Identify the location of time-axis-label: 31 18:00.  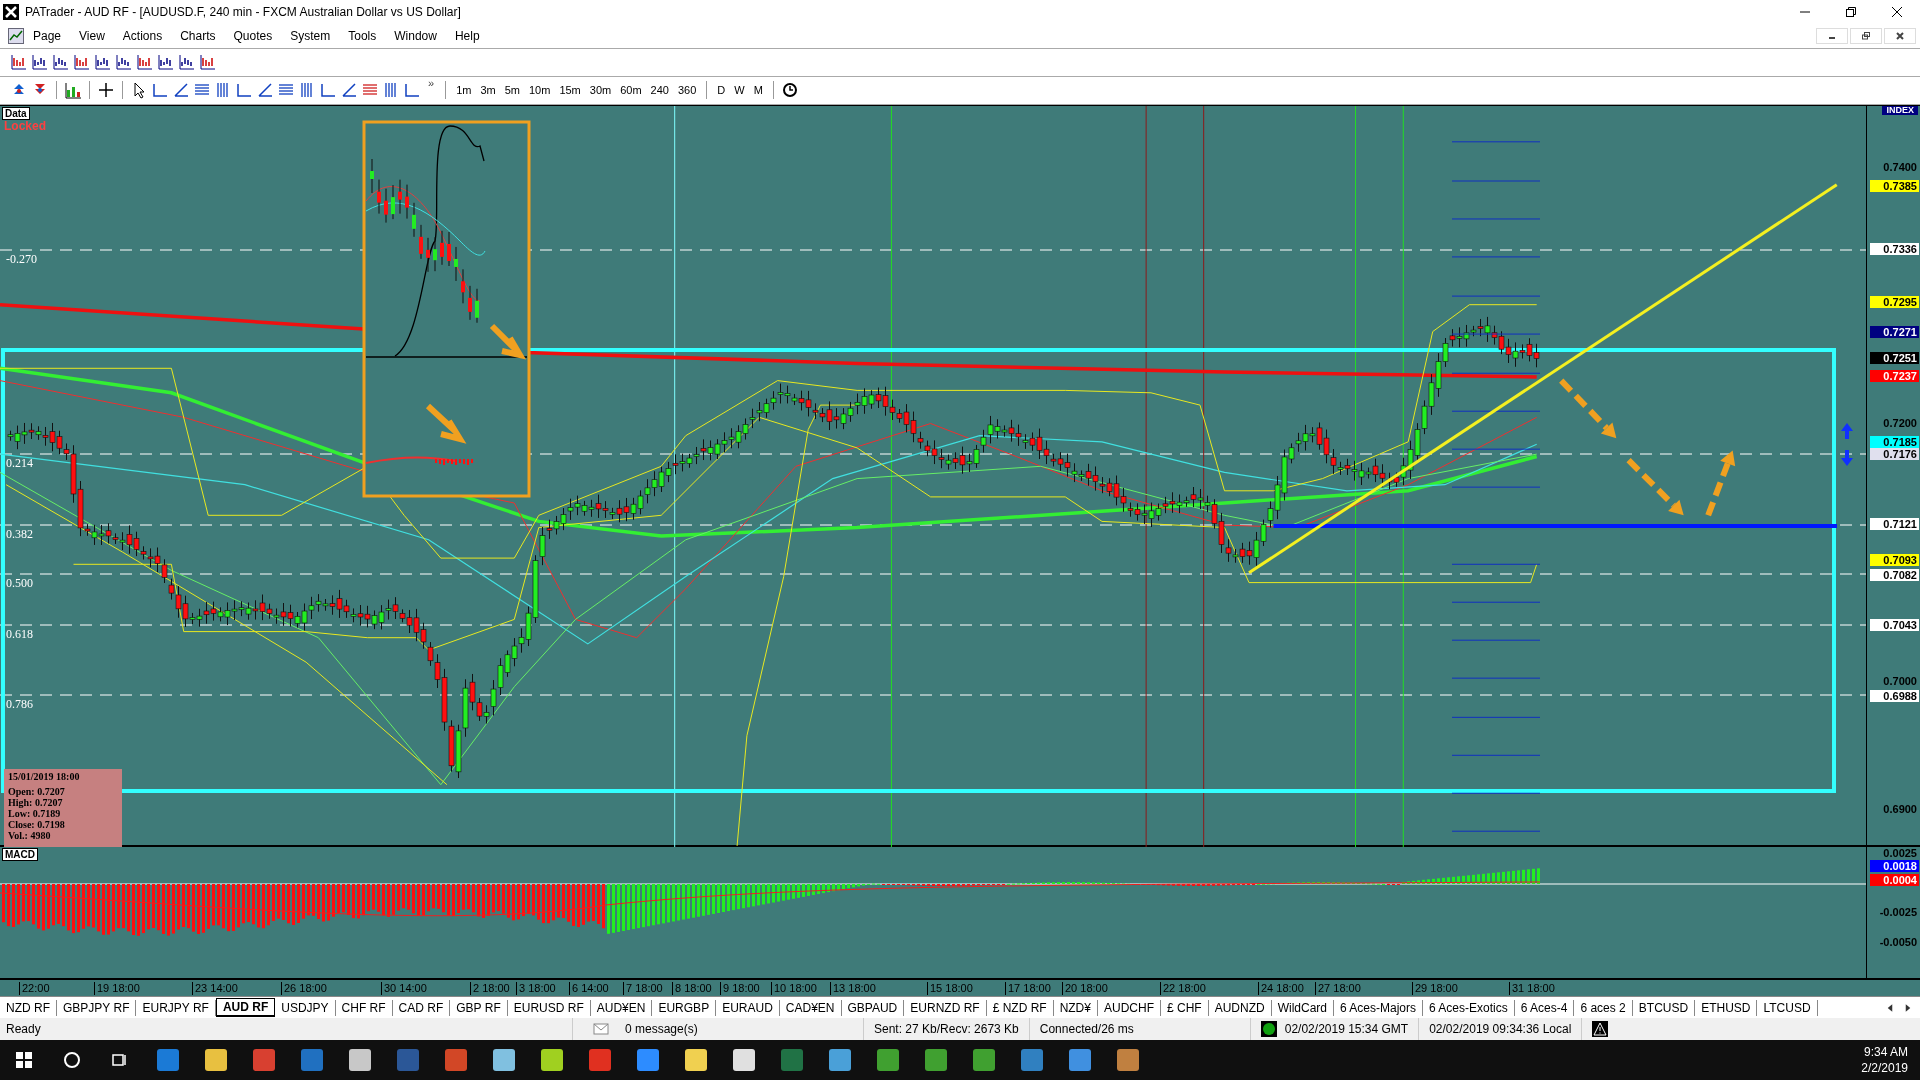
(1532, 989).